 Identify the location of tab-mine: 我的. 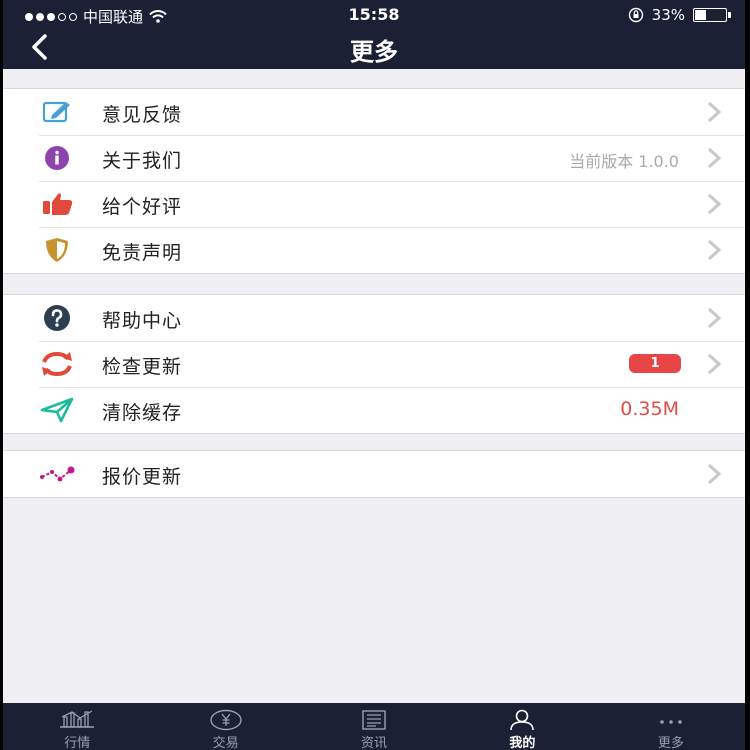
(522, 726).